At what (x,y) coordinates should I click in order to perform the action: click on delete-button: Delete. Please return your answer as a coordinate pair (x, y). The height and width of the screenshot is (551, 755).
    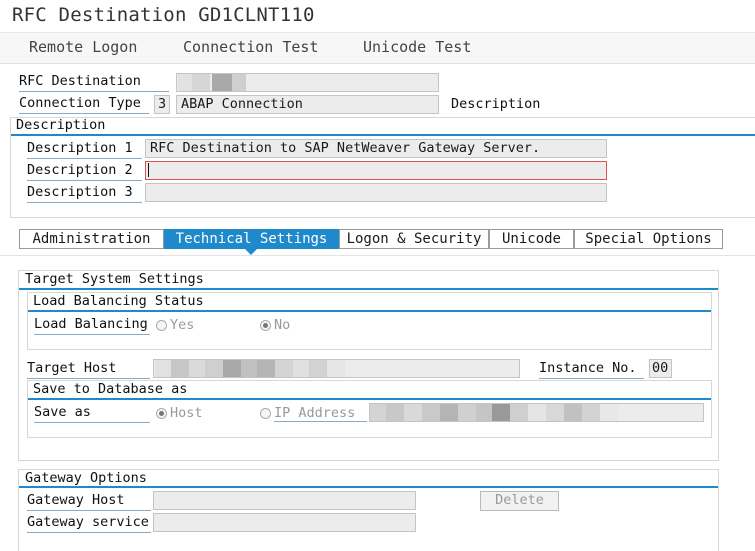
    Looking at the image, I should click on (519, 501).